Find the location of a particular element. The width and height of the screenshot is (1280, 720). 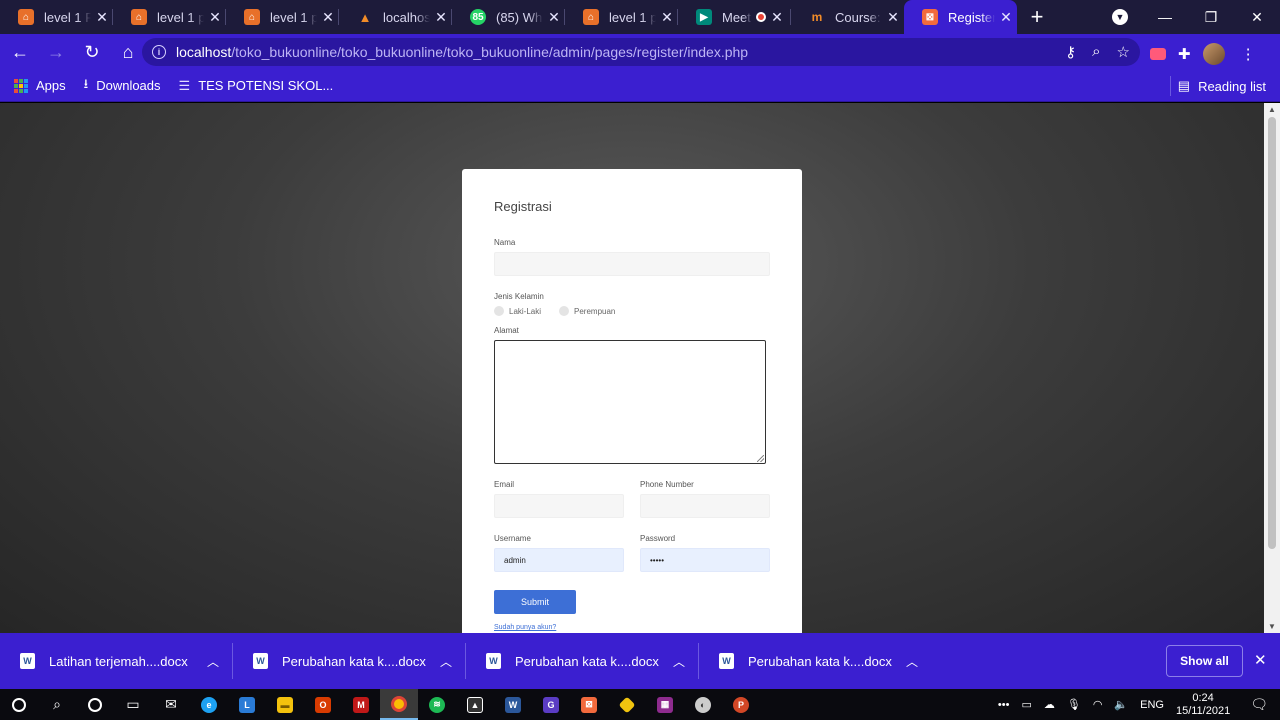

overflow-icon: ••• is located at coordinates (1004, 705).